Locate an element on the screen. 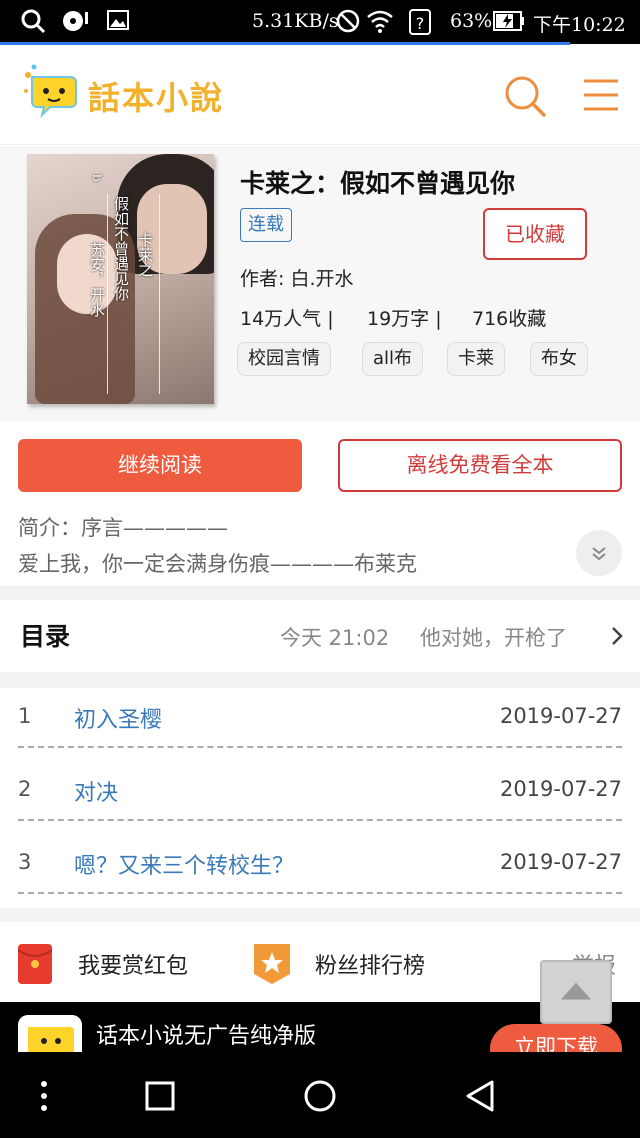 The height and width of the screenshot is (1138, 640). tag-chip: 校园言情 is located at coordinates (284, 359).